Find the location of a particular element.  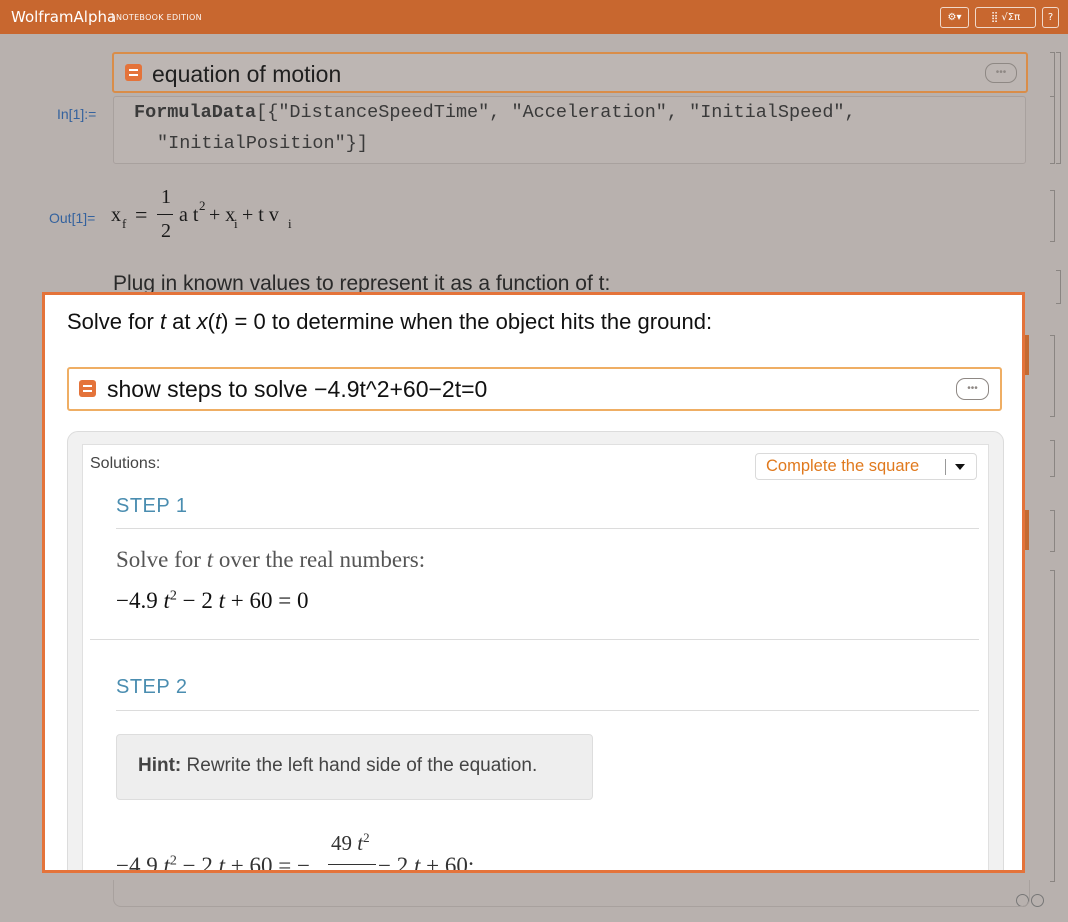

settings-button: ⚙▾ is located at coordinates (954, 17).